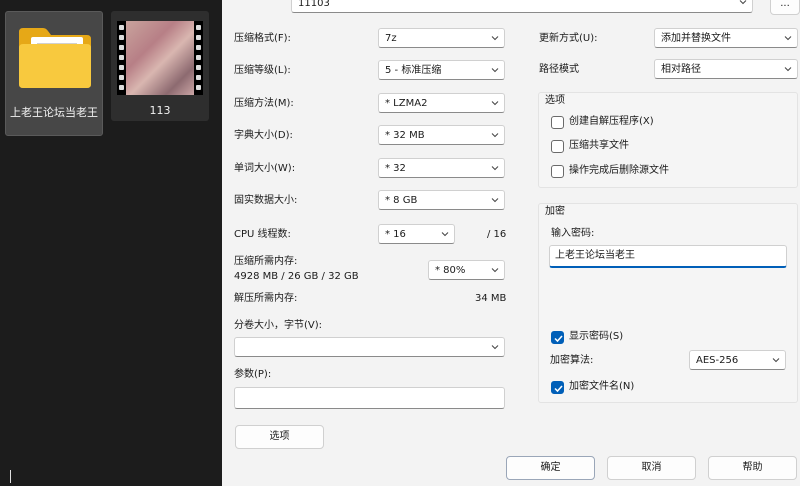 The image size is (800, 486). What do you see at coordinates (555, 100) in the screenshot?
I see `options-group-title: 选项` at bounding box center [555, 100].